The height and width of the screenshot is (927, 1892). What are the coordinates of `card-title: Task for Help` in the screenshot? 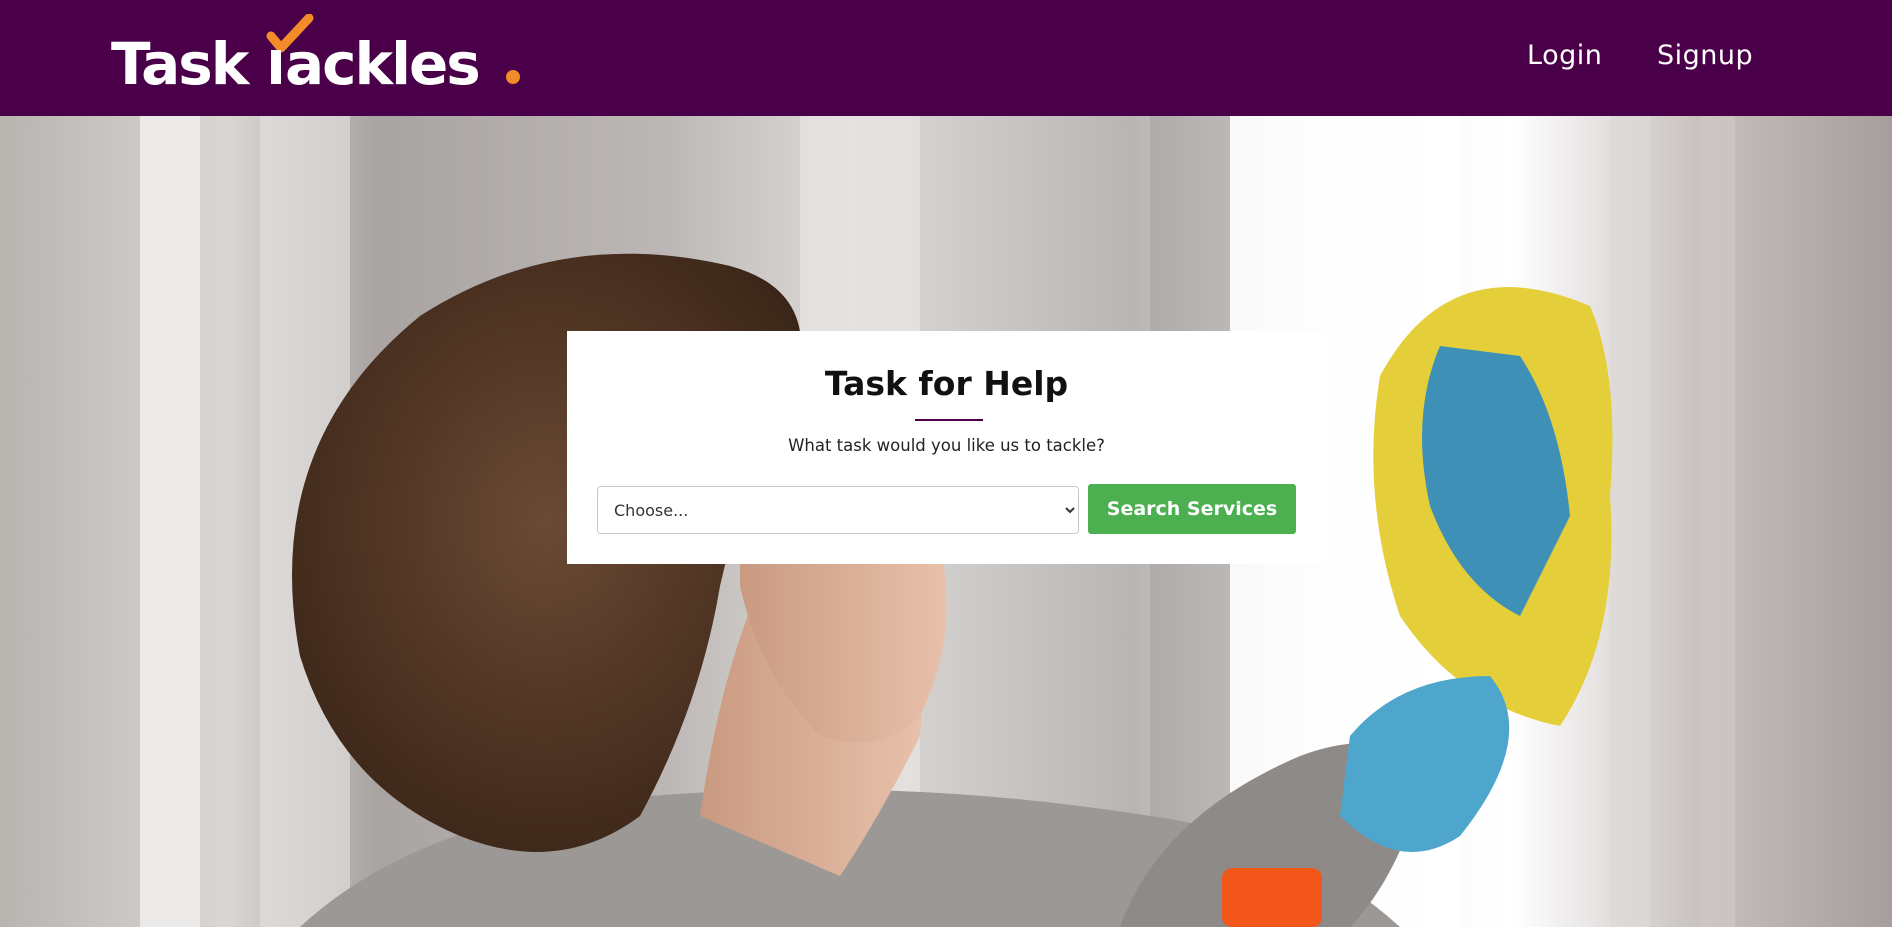 It's located at (946, 383).